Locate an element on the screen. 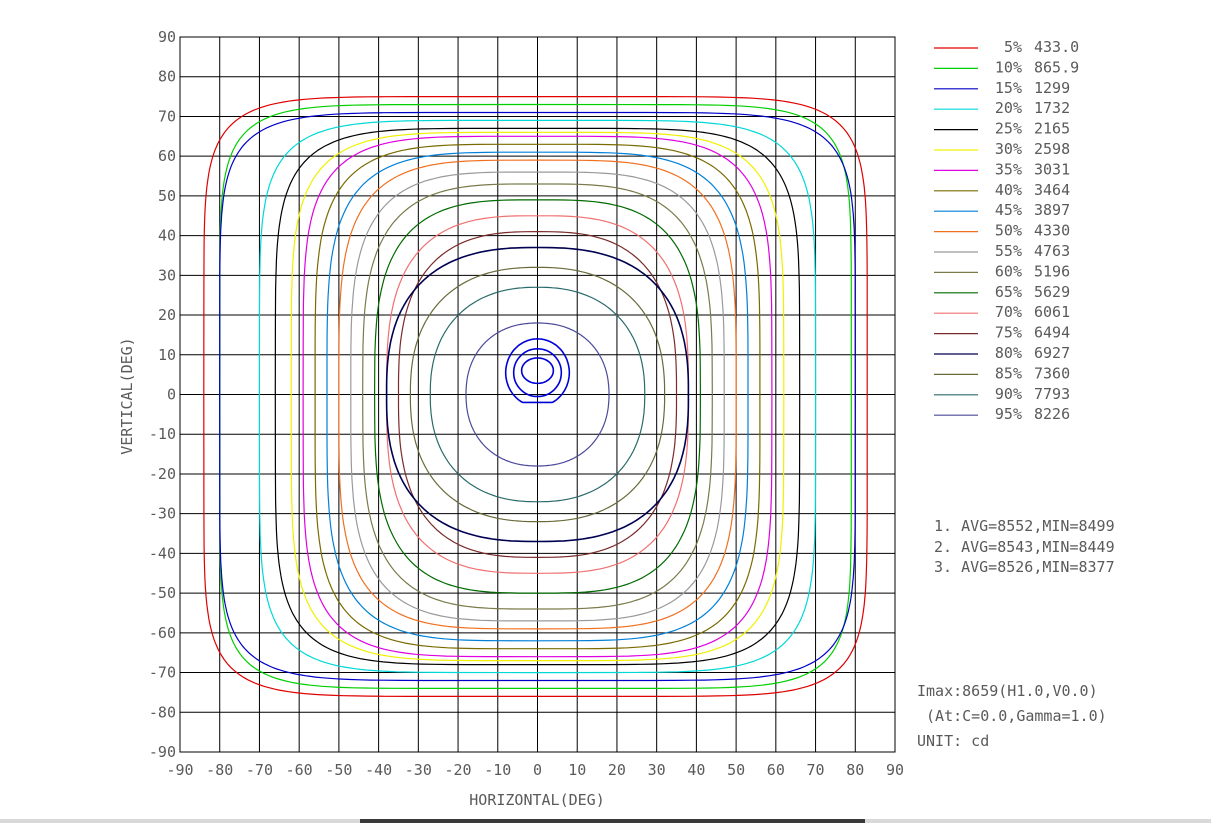 This screenshot has height=823, width=1211. legend-value: 6061 is located at coordinates (1052, 312).